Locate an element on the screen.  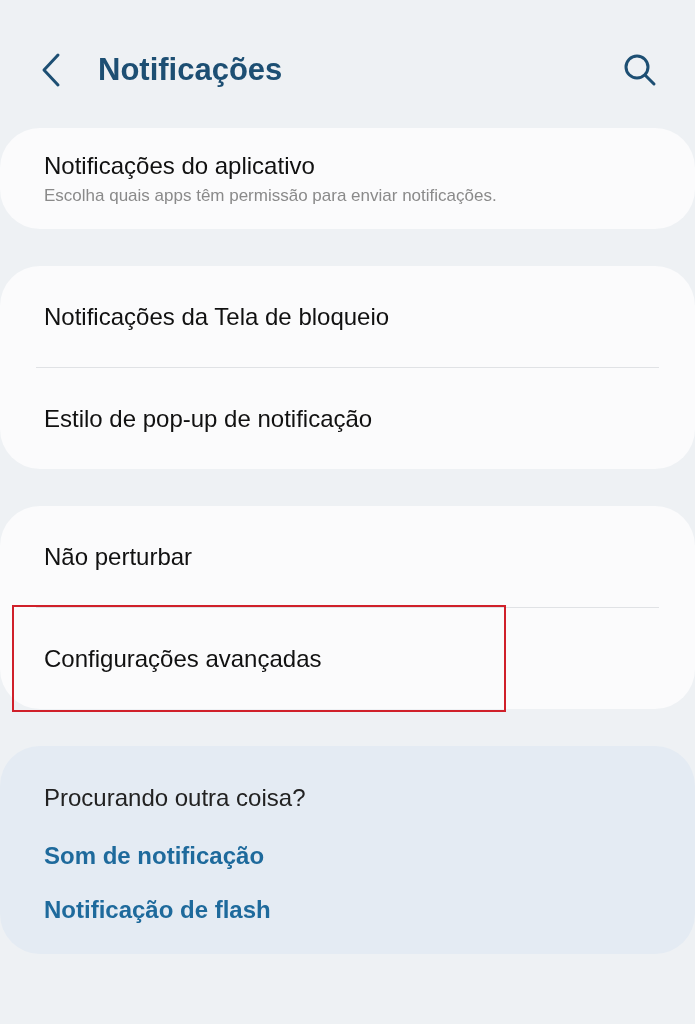
back-button is located at coordinates (51, 70).